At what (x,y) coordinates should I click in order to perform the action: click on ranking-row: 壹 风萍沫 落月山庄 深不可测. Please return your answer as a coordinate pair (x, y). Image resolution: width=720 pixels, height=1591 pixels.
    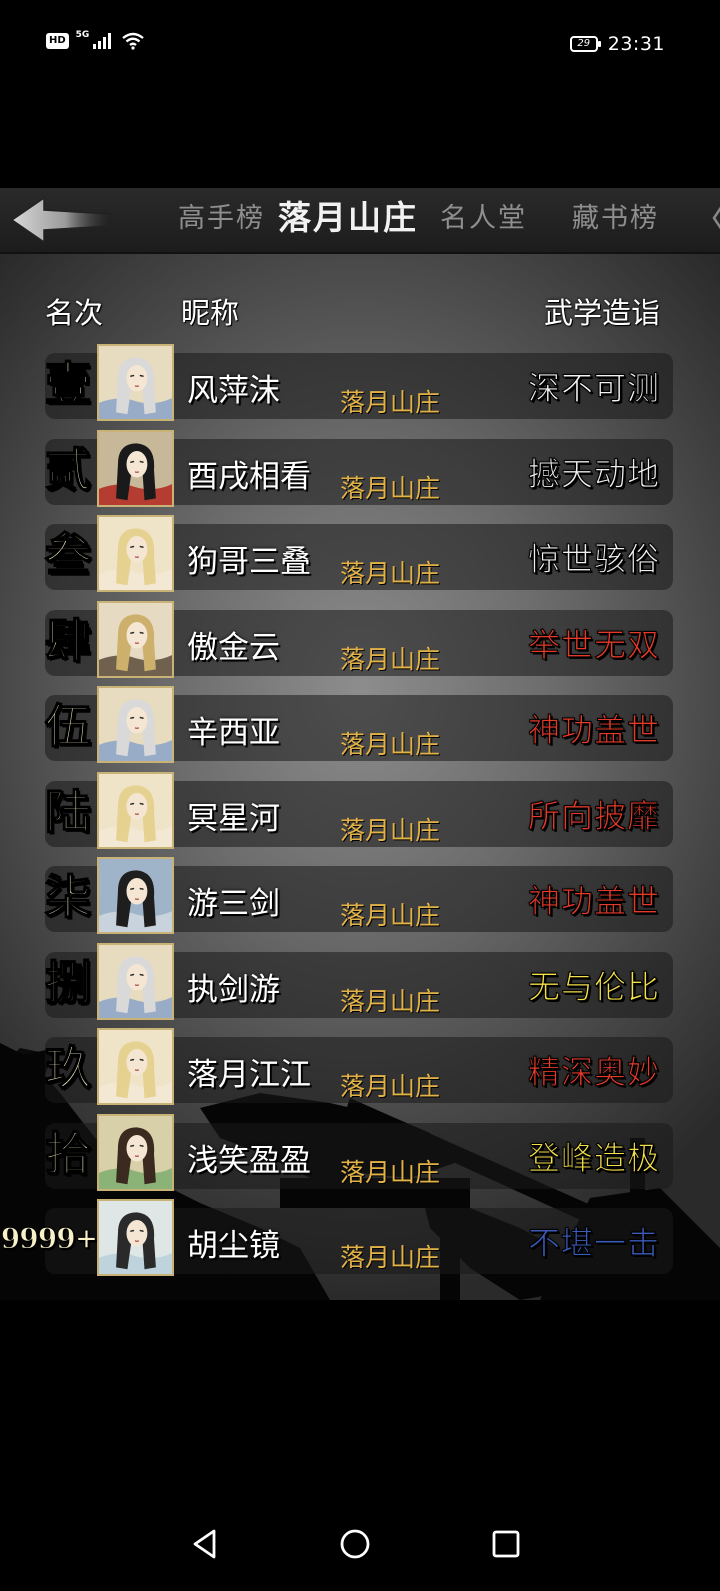
    Looking at the image, I should click on (360, 384).